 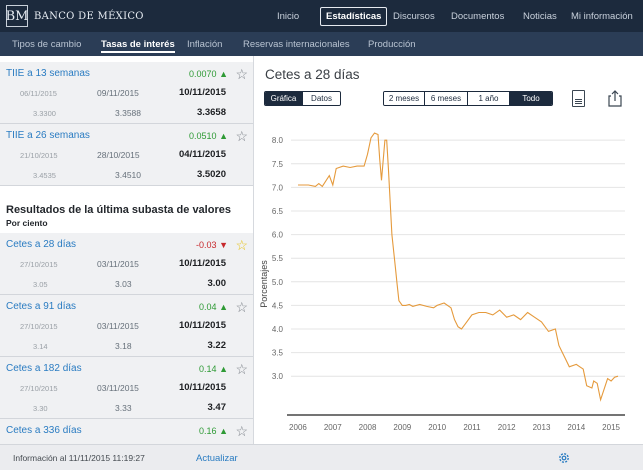 I want to click on indicator-card-cetes-336: Cetes a 336 días 0.16 ▲ ☆, so click(x=126, y=431).